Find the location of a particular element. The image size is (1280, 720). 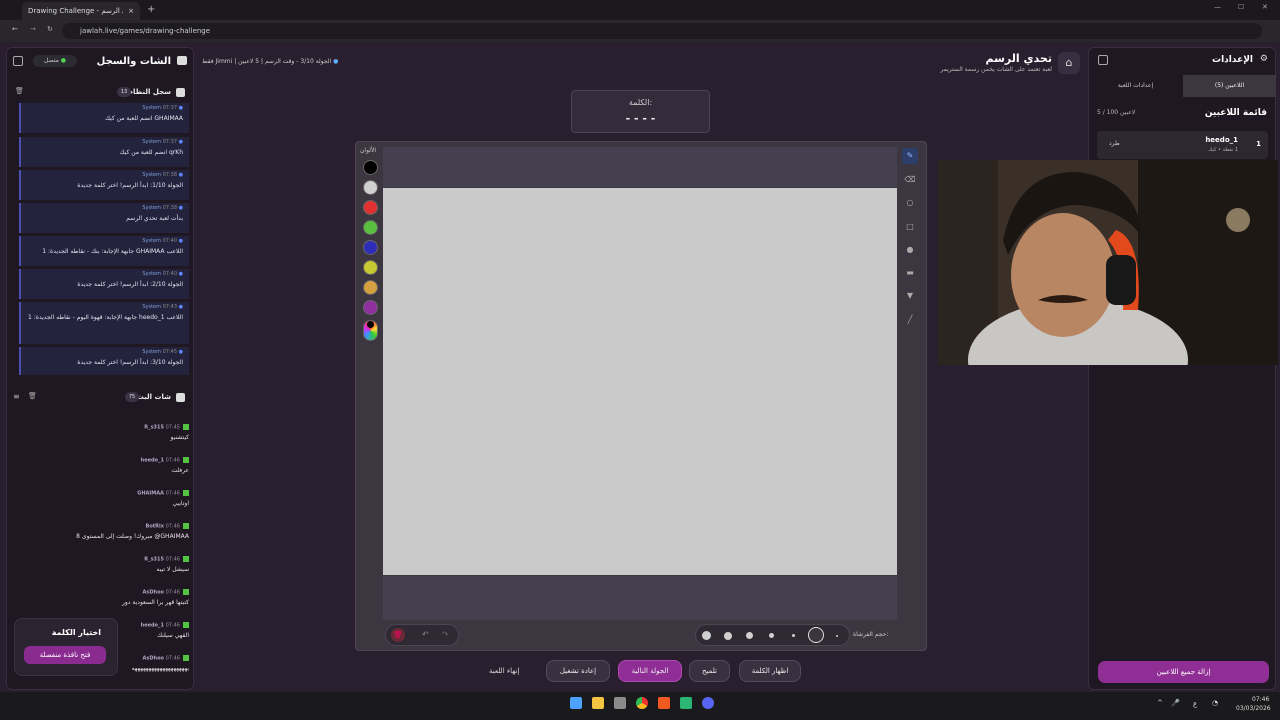

rectangle-outline-icon: □ is located at coordinates (910, 227).